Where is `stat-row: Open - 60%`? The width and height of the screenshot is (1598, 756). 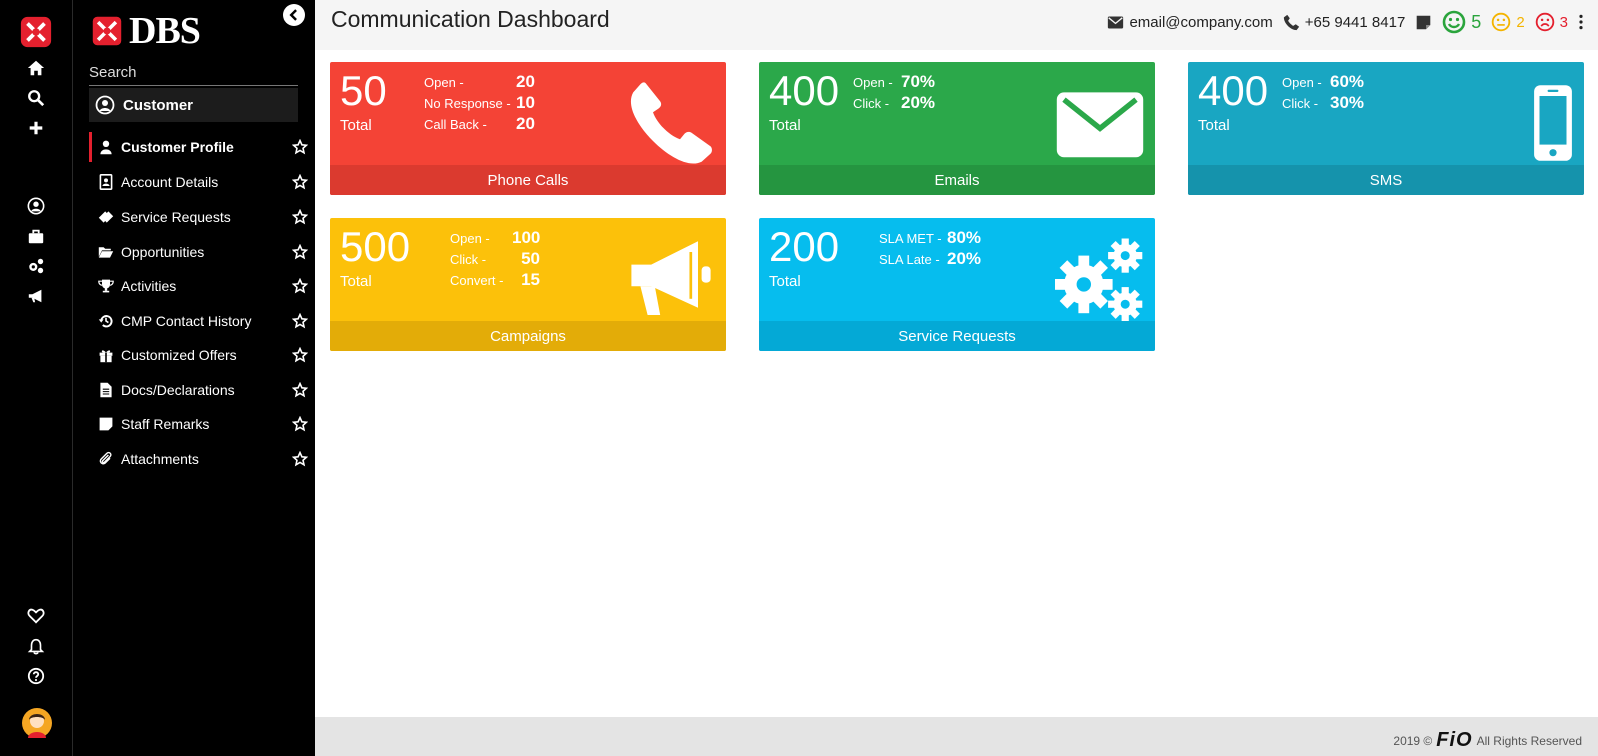
stat-row: Open - 60% is located at coordinates (1323, 82).